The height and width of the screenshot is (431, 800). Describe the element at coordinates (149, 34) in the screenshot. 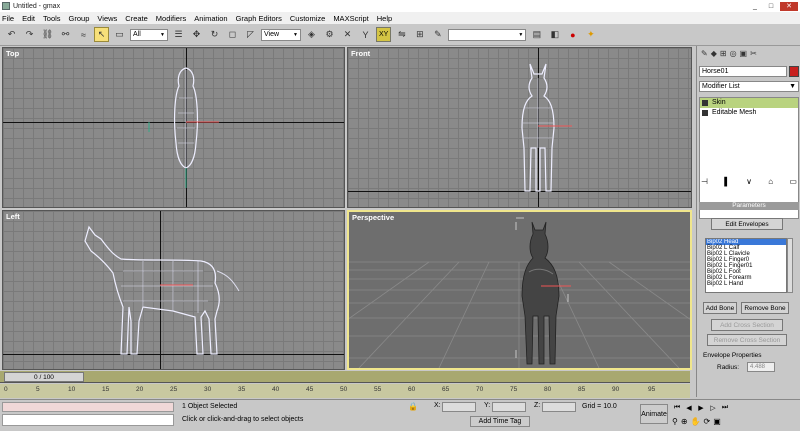

I see `selection-filter-dropdown: All ▼` at that location.